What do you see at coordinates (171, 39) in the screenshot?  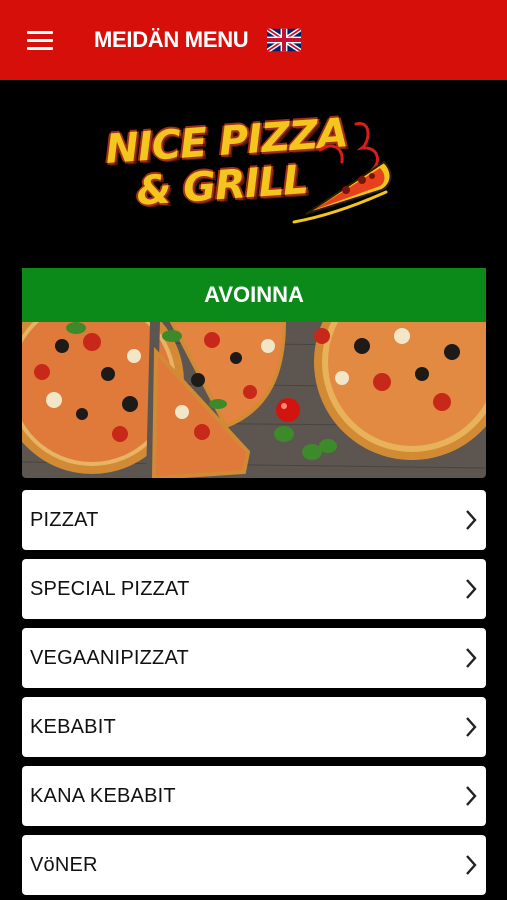 I see `page-title: MEIDÄN MENU` at bounding box center [171, 39].